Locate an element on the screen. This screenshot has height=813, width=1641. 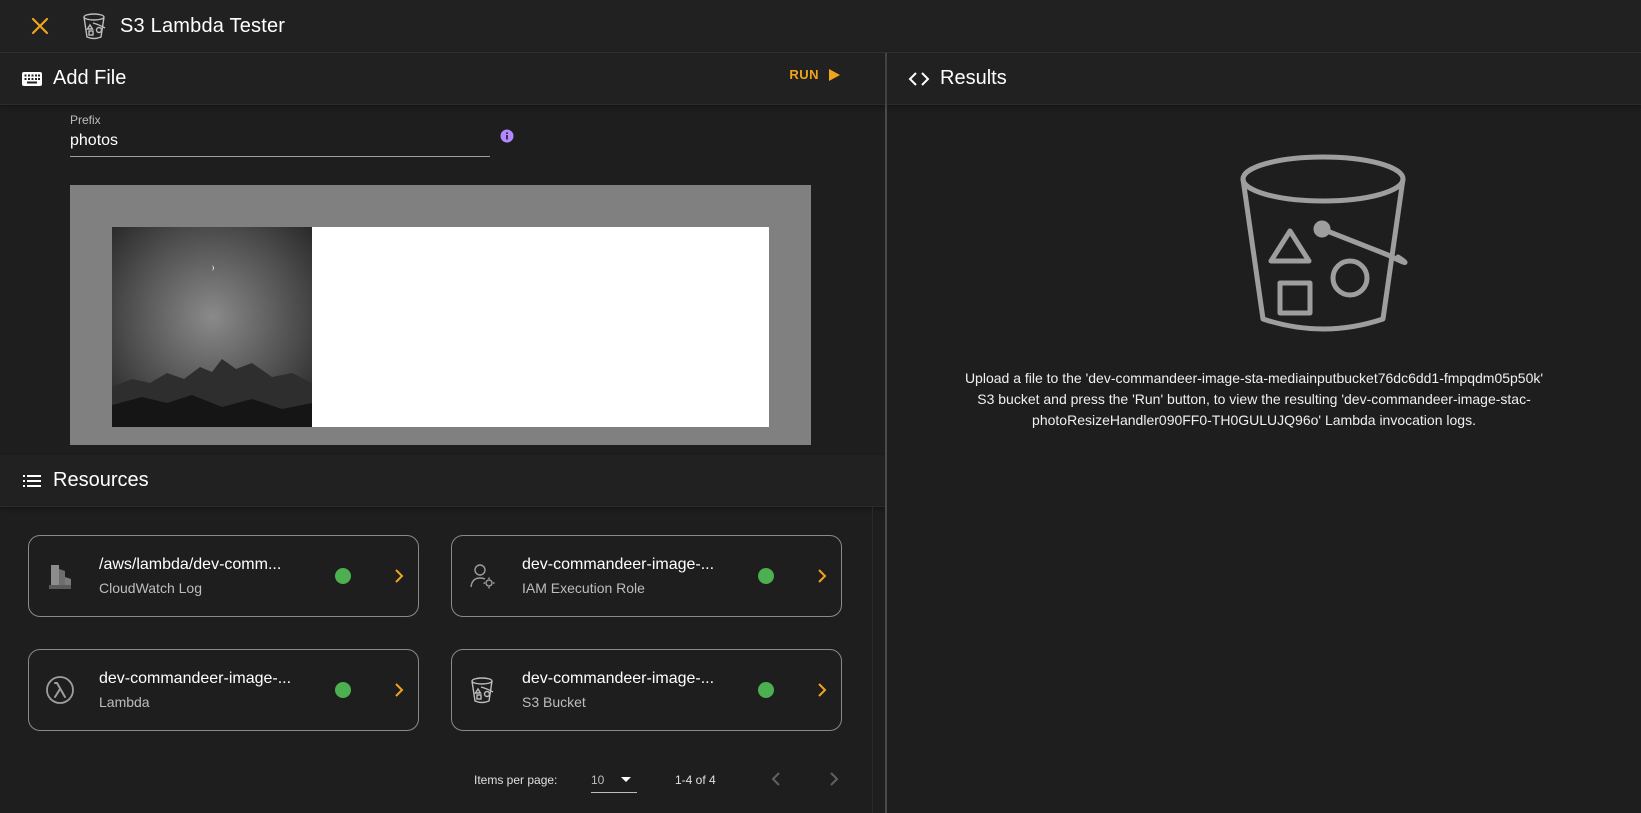
preview-blank-area is located at coordinates (540, 327).